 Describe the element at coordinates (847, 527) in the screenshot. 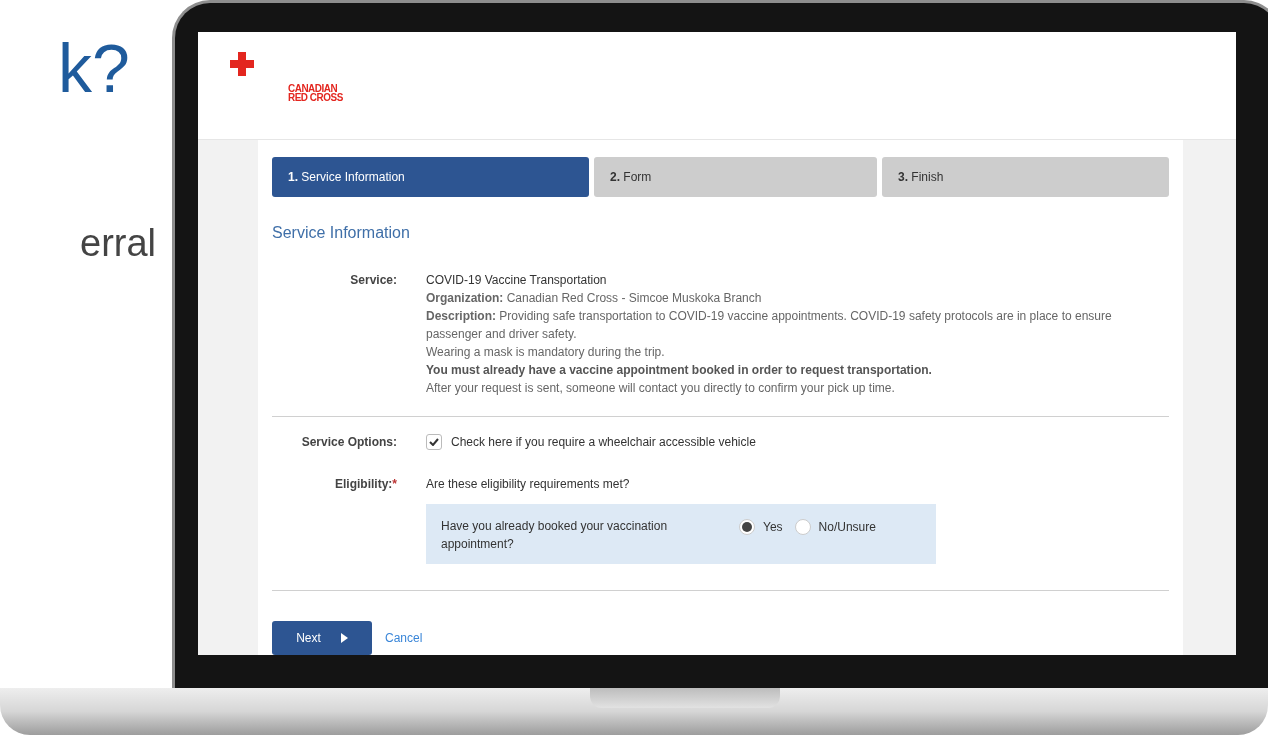

I see `radio-label: No/Unsure` at that location.